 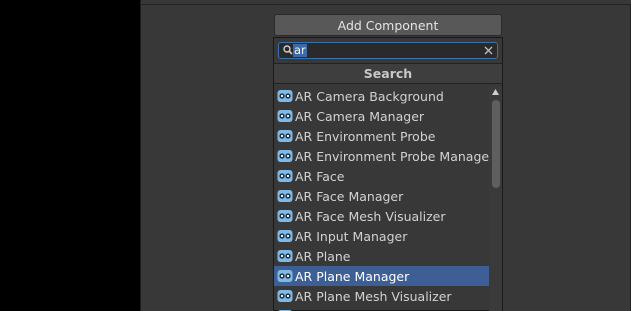 What do you see at coordinates (349, 196) in the screenshot?
I see `list-item-label: AR Face Manager` at bounding box center [349, 196].